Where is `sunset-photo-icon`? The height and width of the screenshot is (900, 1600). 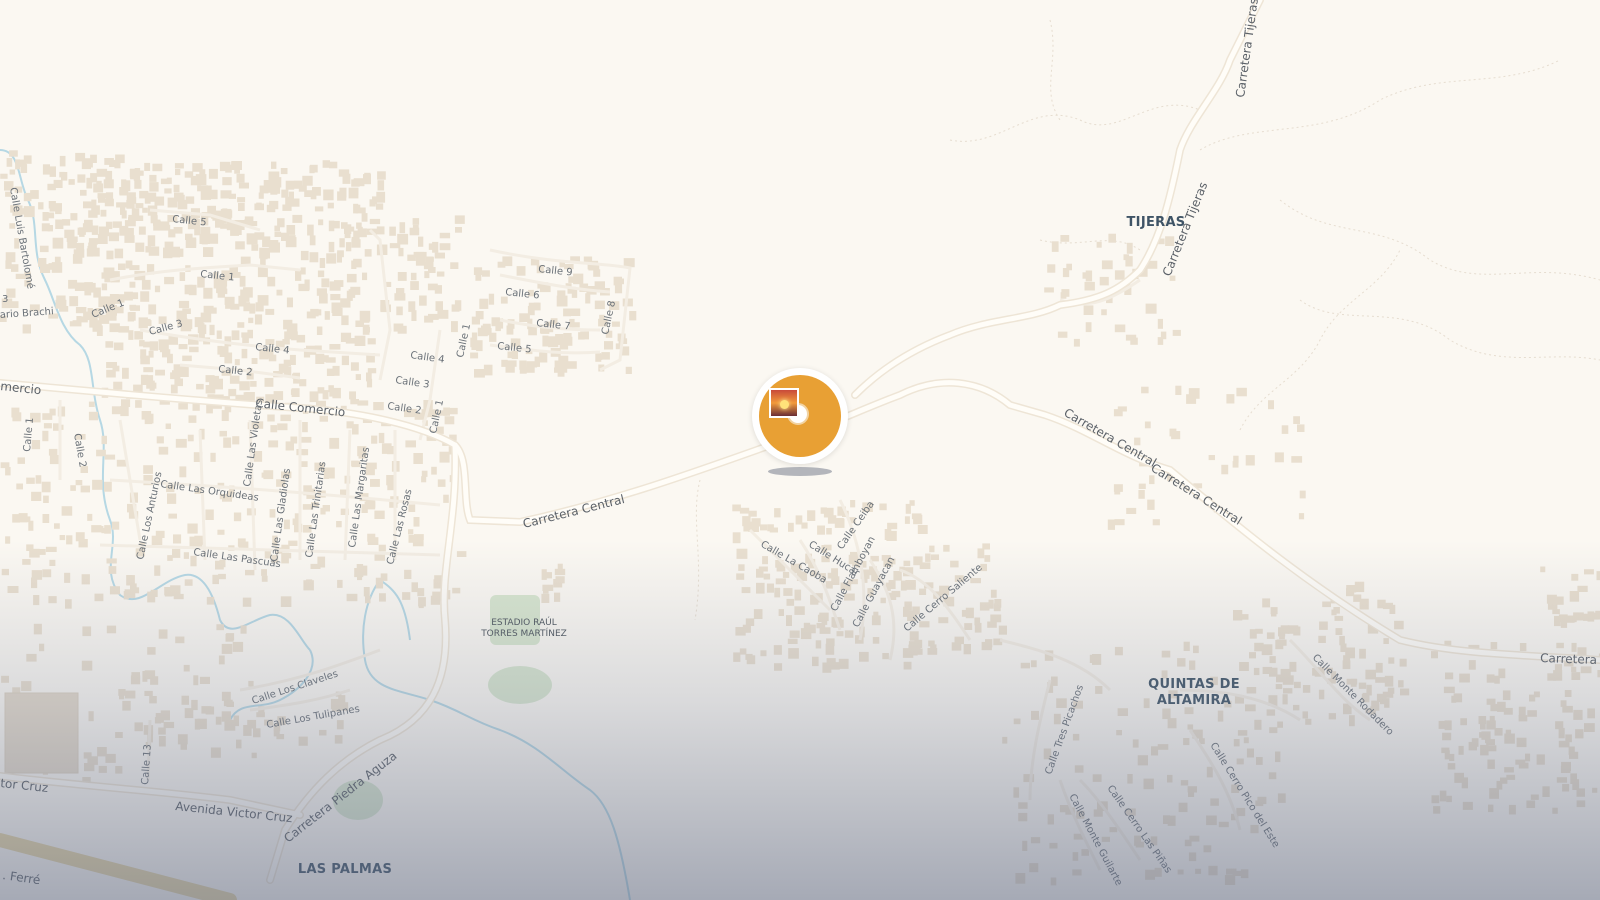 sunset-photo-icon is located at coordinates (784, 403).